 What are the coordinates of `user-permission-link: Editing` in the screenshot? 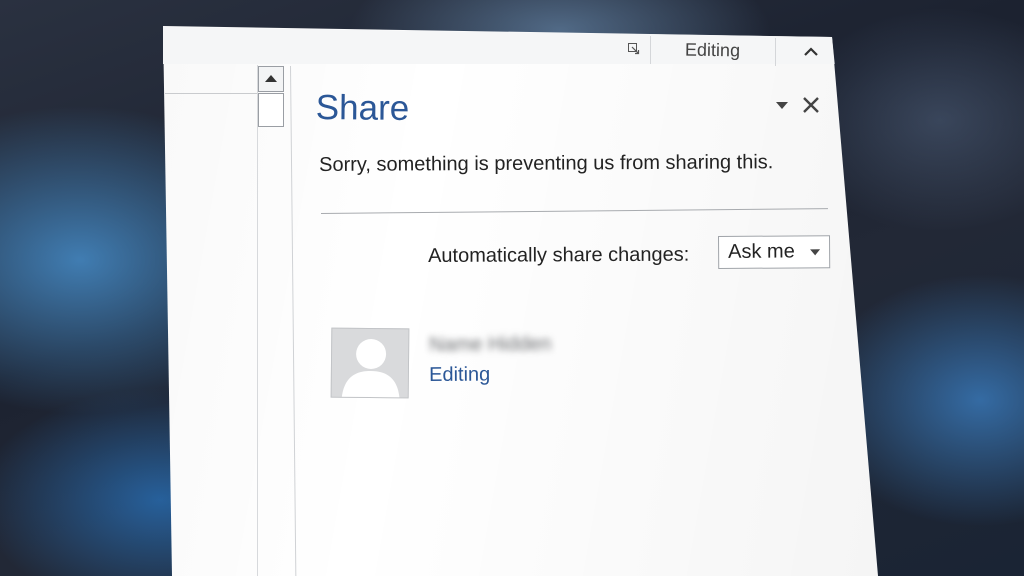 It's located at (459, 375).